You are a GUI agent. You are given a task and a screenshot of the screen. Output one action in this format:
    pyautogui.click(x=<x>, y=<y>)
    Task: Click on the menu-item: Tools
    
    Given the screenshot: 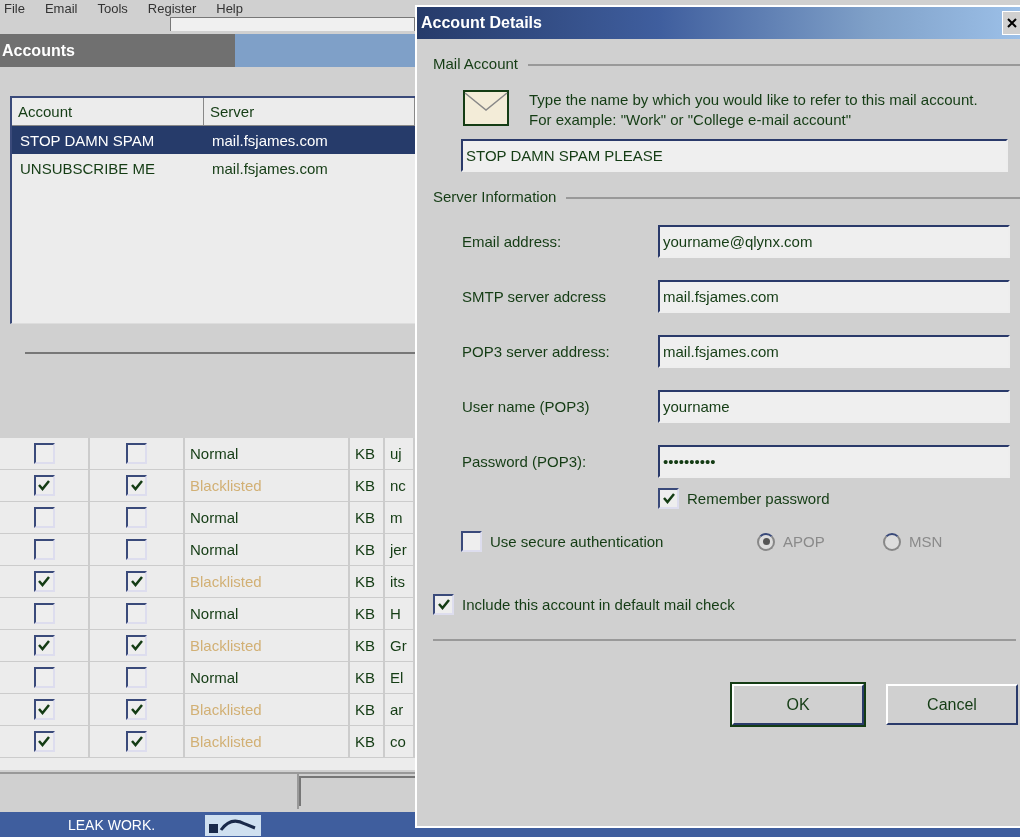 What is the action you would take?
    pyautogui.click(x=112, y=8)
    